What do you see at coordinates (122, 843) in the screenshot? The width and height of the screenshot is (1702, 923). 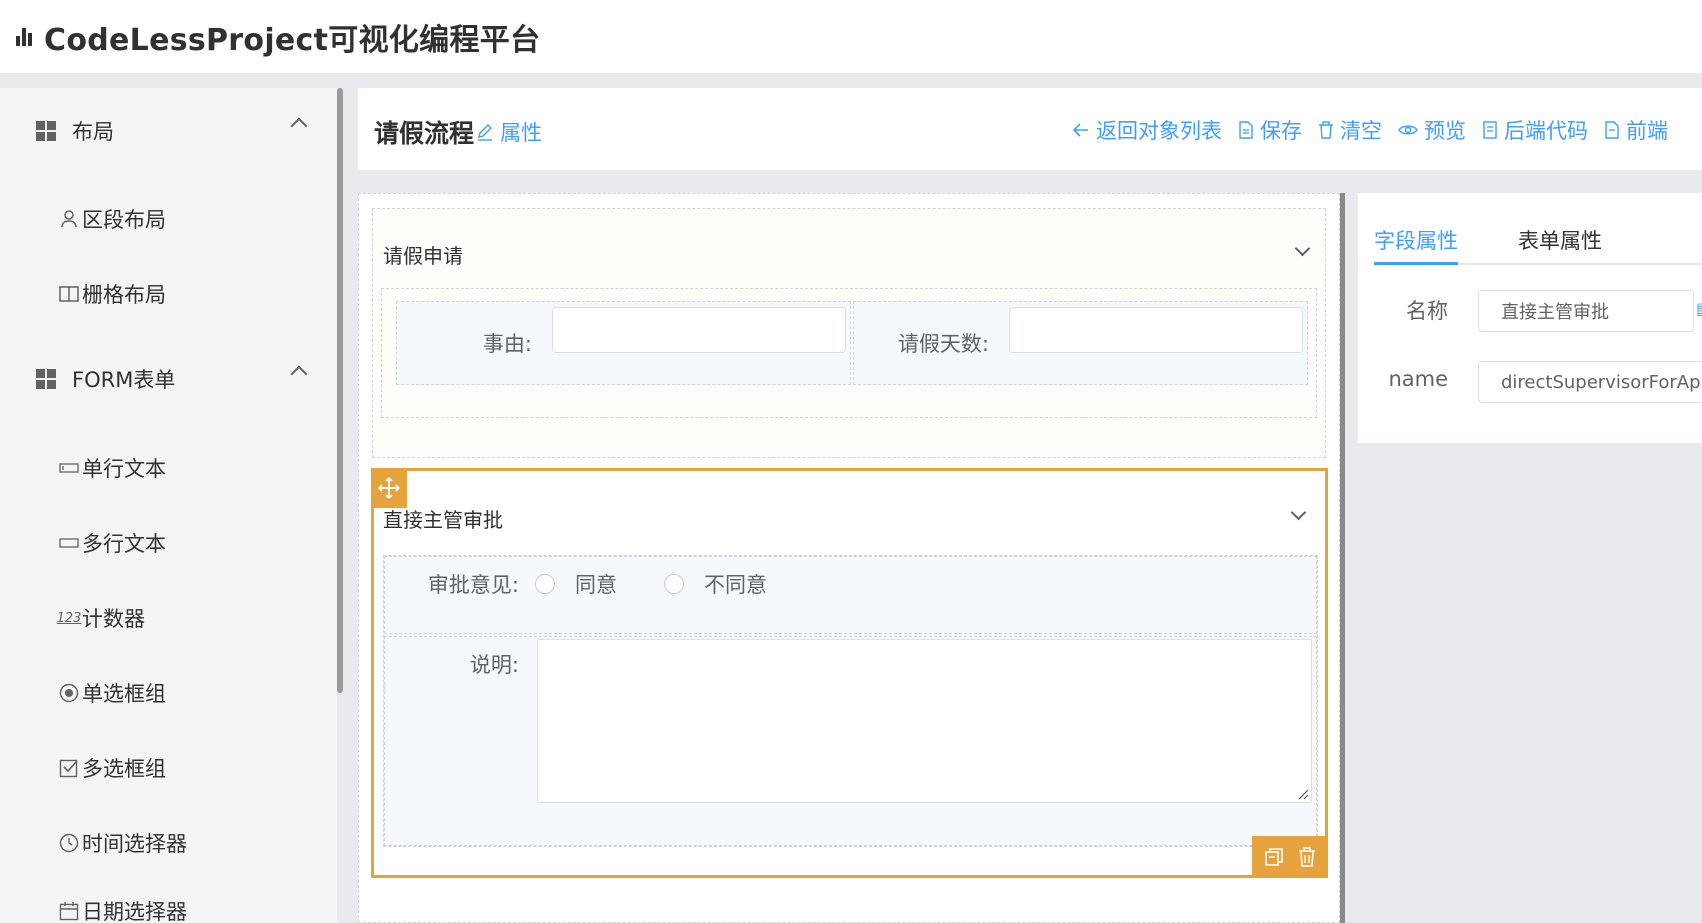 I see `sidebar-item-time-picker: 时间选择器` at bounding box center [122, 843].